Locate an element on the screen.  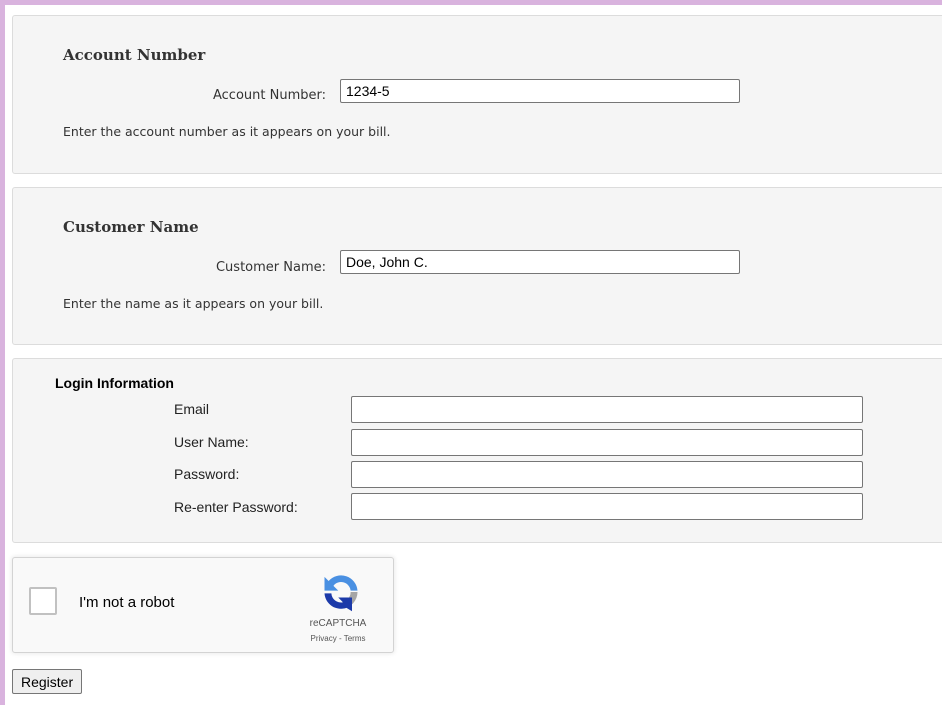
recaptcha-terms-link: Terms is located at coordinates (355, 638).